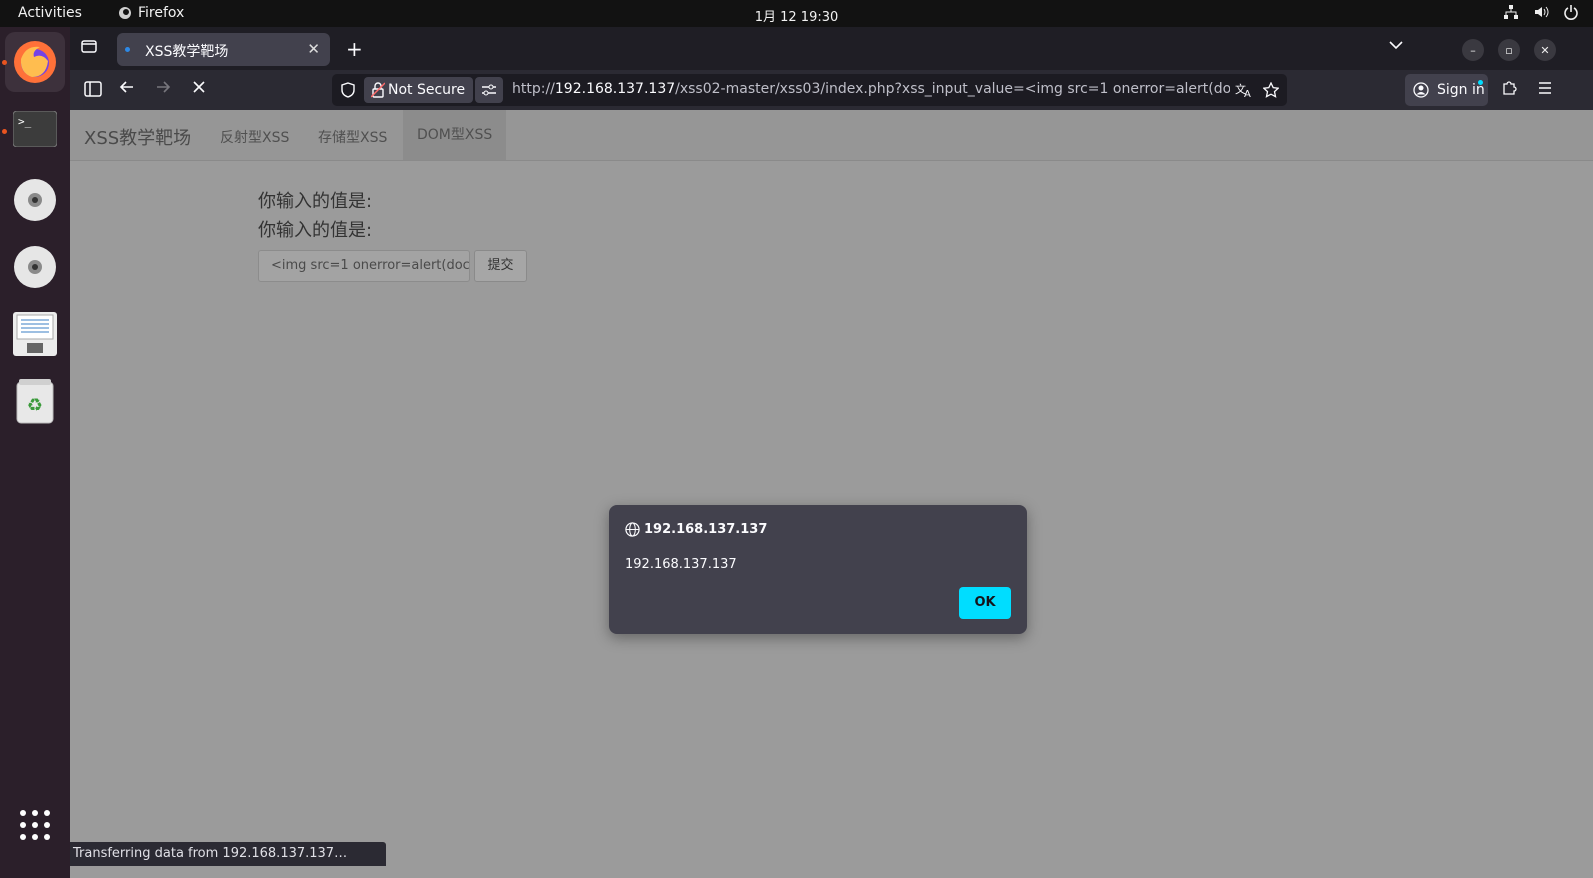 This screenshot has height=878, width=1593. I want to click on dock-save, so click(35, 334).